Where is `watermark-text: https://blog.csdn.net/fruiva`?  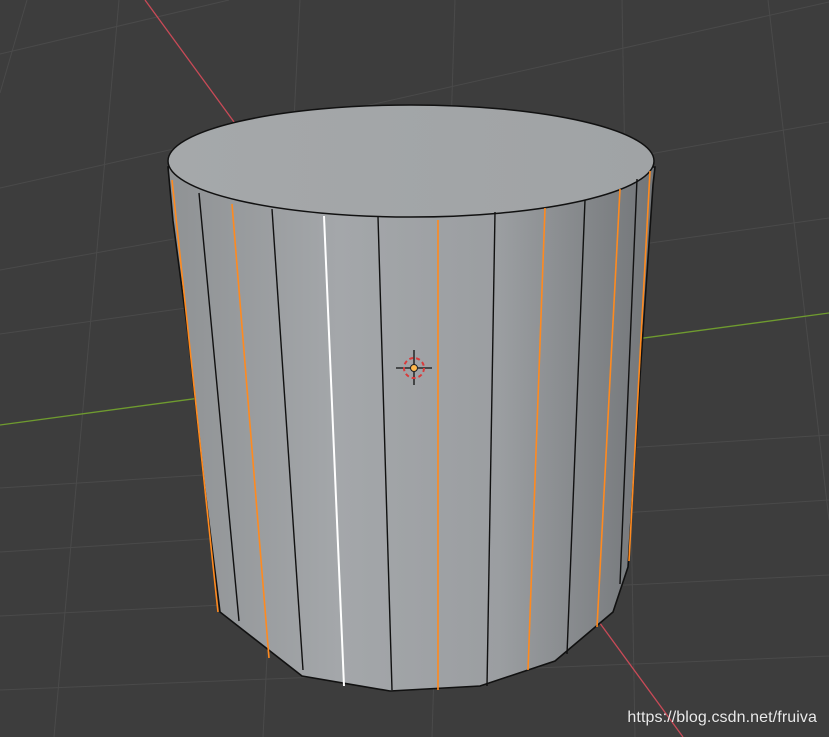 watermark-text: https://blog.csdn.net/fruiva is located at coordinates (722, 717).